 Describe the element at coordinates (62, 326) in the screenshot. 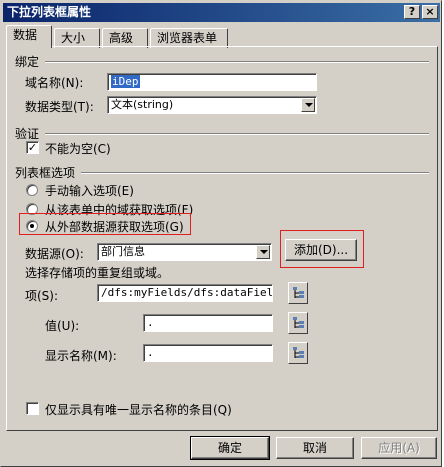

I see `value-label: 值(U):` at that location.